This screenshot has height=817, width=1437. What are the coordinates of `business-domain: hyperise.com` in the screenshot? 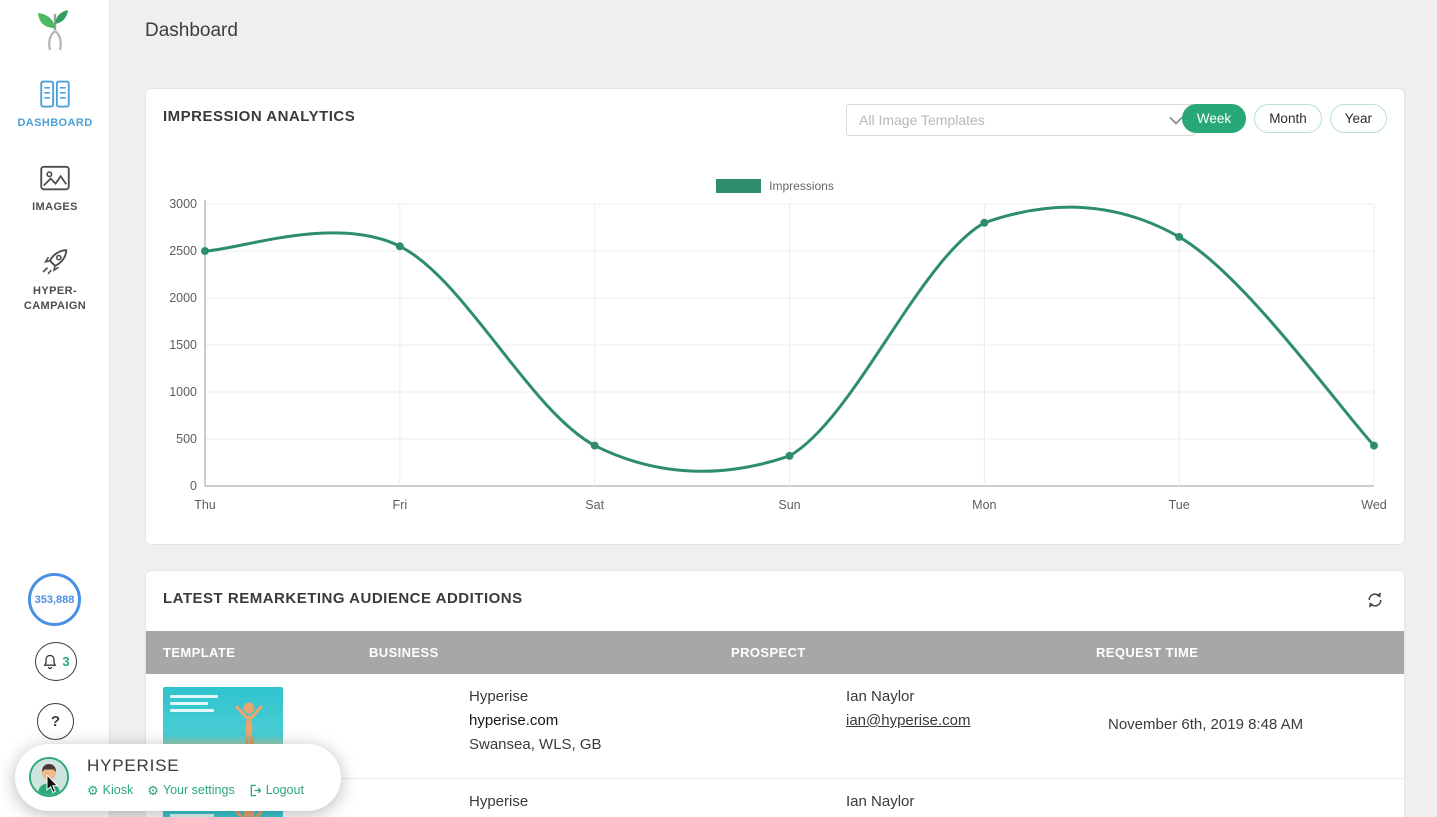 It's located at (514, 720).